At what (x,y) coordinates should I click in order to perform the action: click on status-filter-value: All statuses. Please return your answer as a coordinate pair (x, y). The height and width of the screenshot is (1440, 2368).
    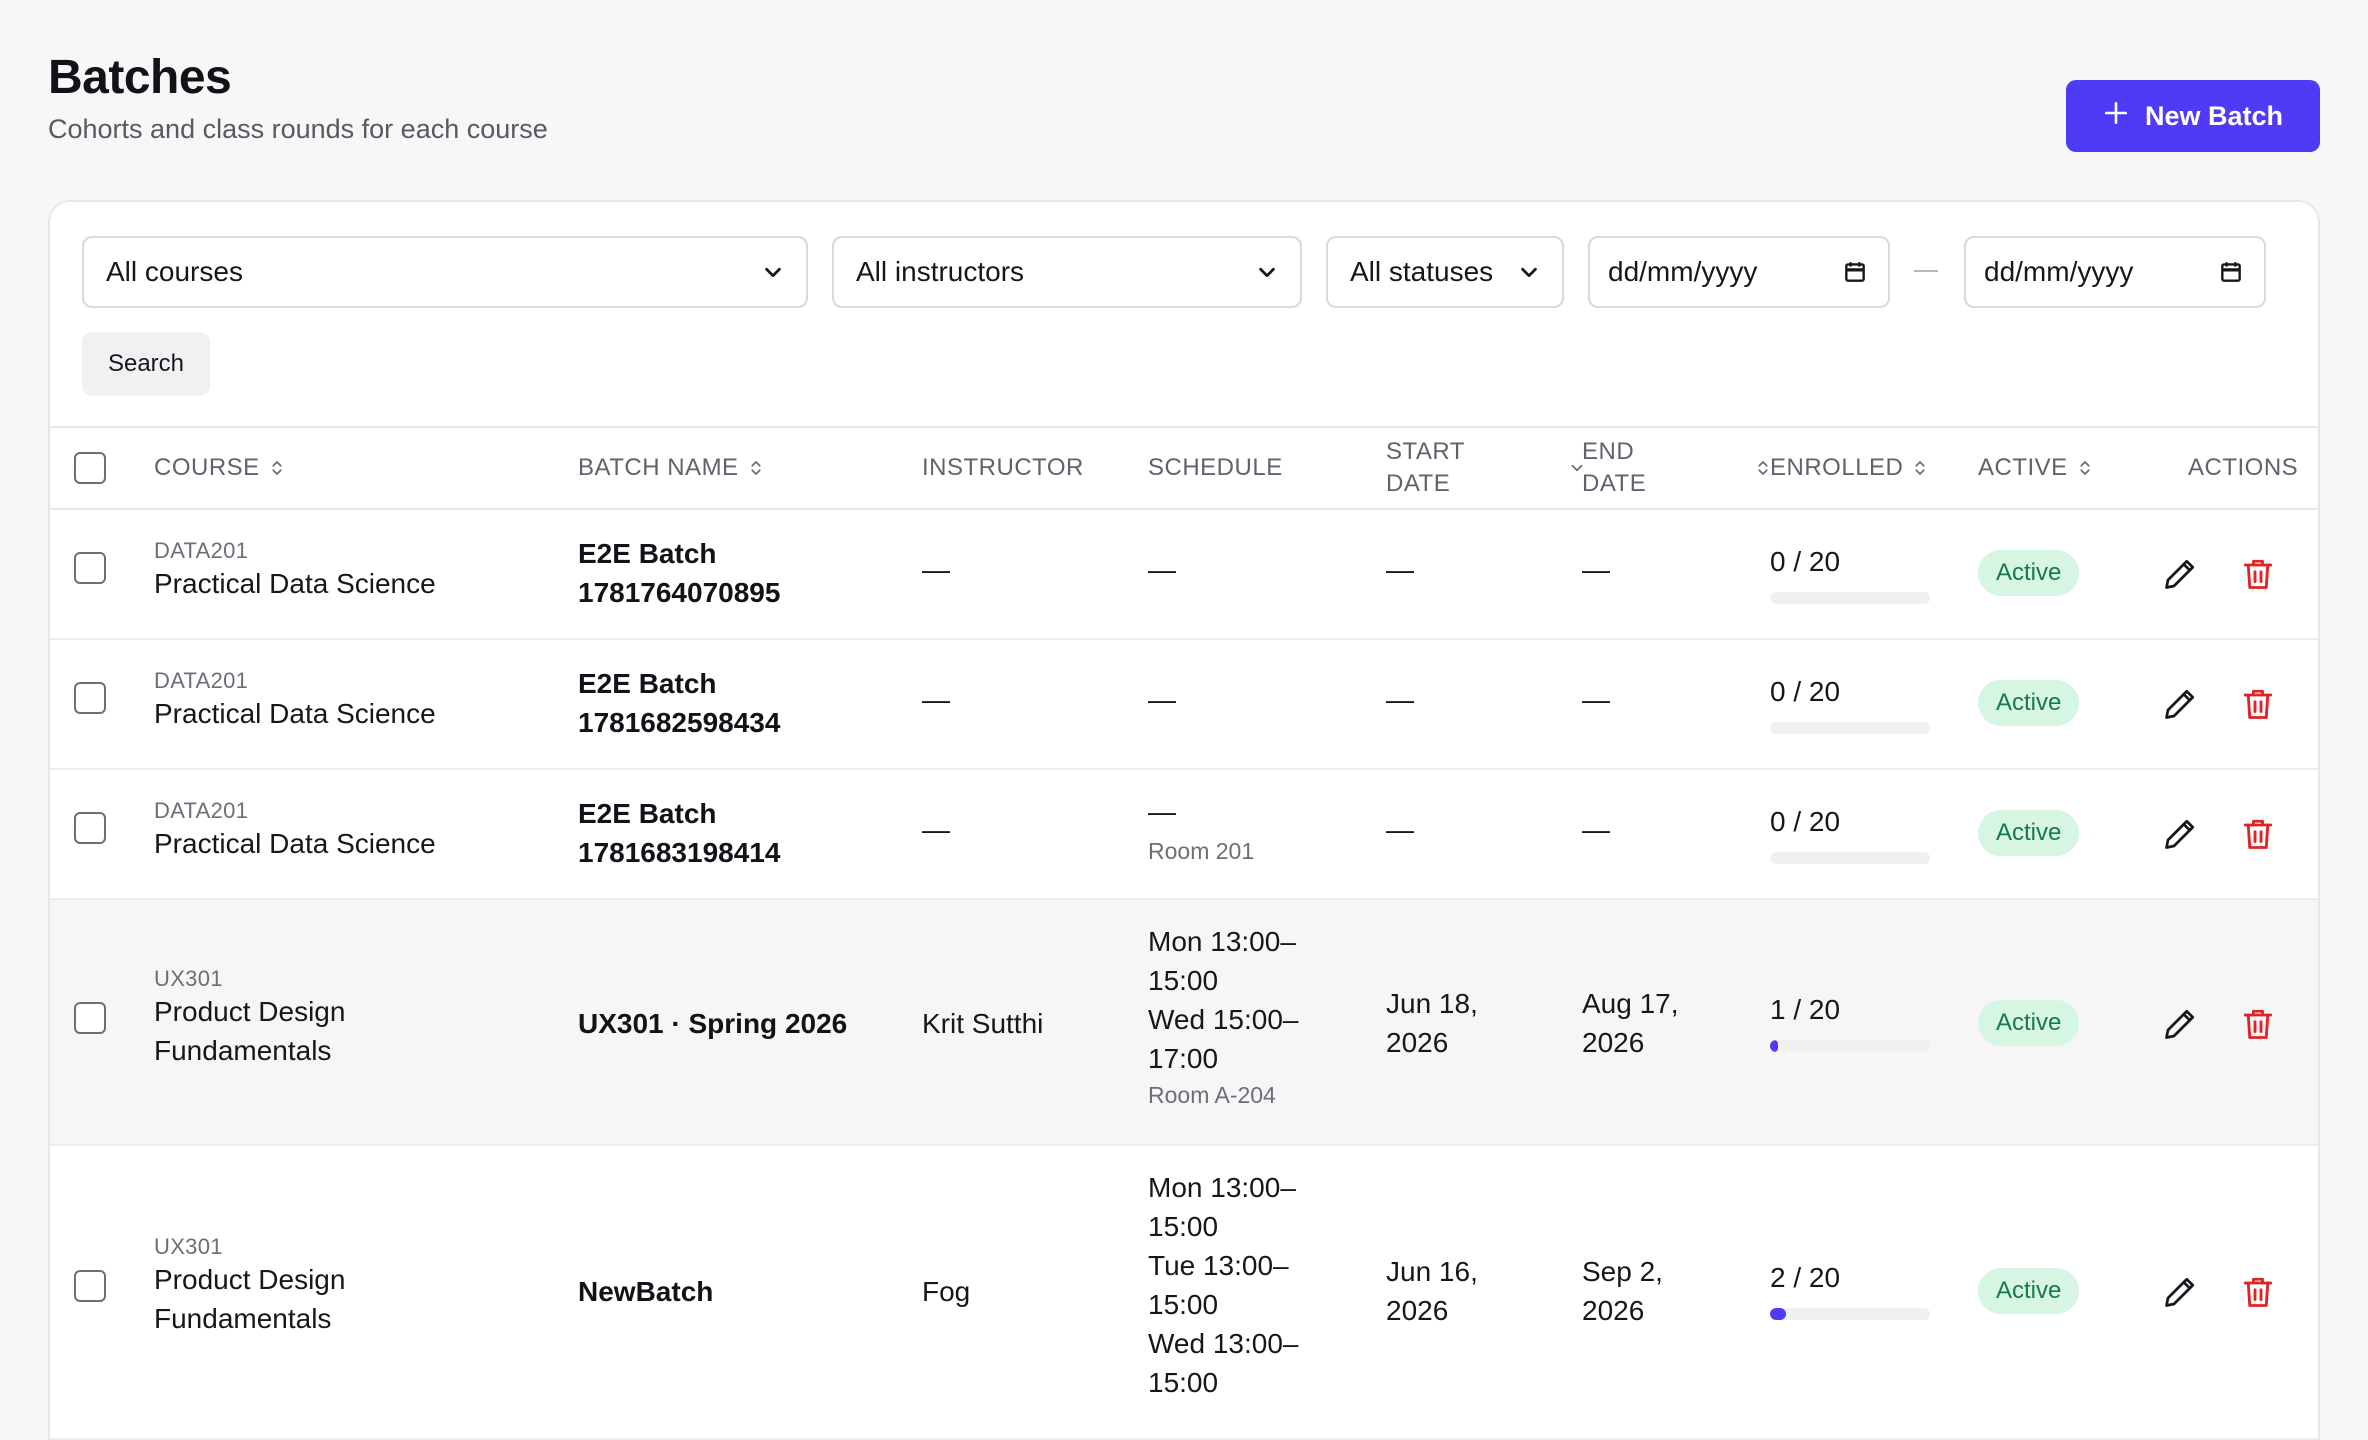
    Looking at the image, I should click on (1422, 271).